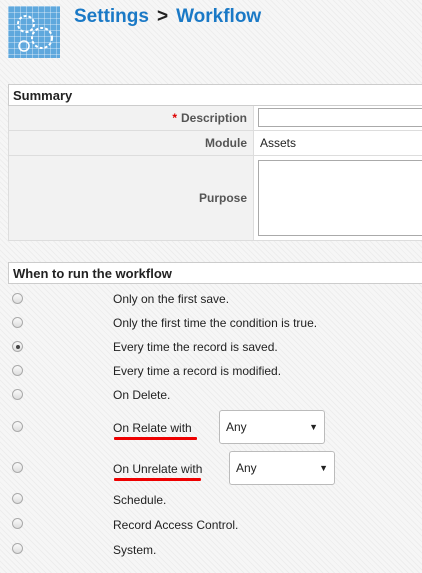 This screenshot has width=422, height=573. What do you see at coordinates (282, 468) in the screenshot?
I see `unrelate-module-select: Any ▼` at bounding box center [282, 468].